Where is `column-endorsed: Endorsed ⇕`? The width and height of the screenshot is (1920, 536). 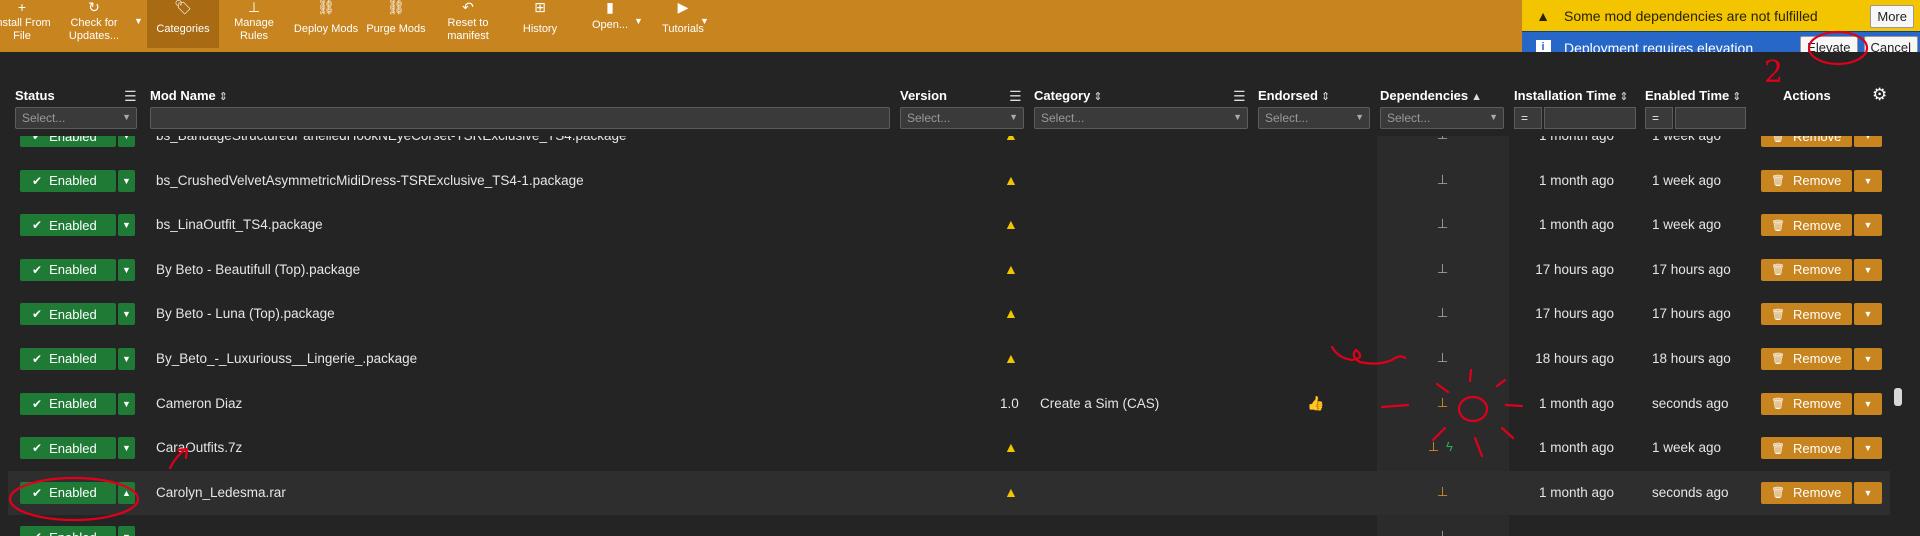 column-endorsed: Endorsed ⇕ is located at coordinates (1294, 95).